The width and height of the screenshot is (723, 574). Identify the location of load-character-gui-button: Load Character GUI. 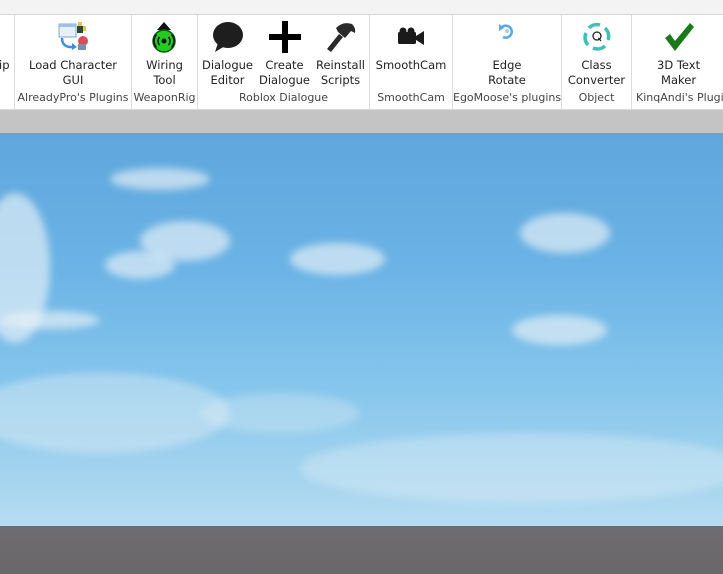
(73, 53).